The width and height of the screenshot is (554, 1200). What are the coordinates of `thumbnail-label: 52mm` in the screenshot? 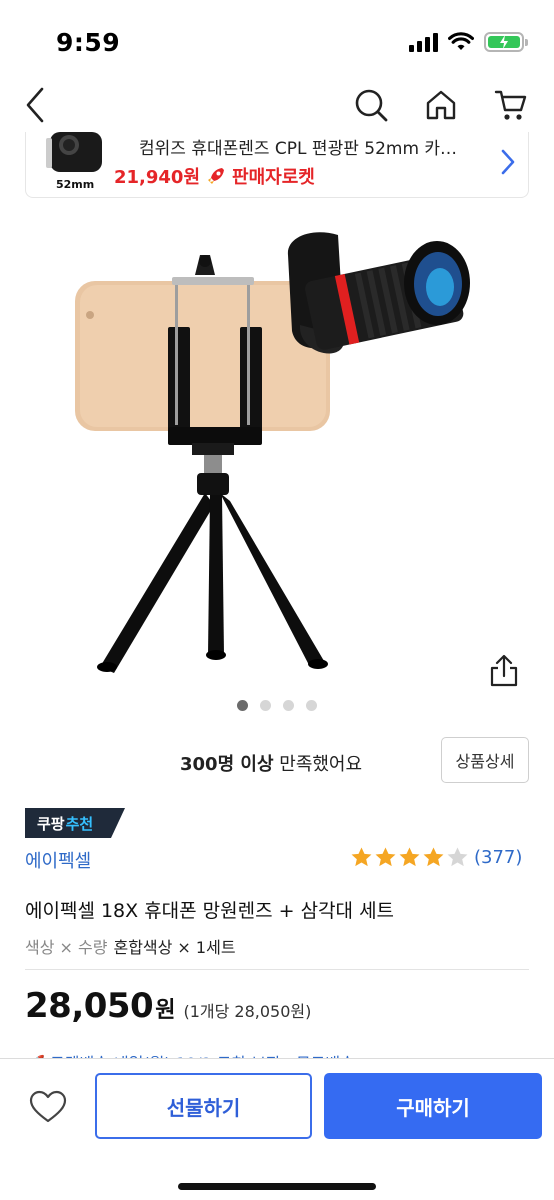 It's located at (75, 184).